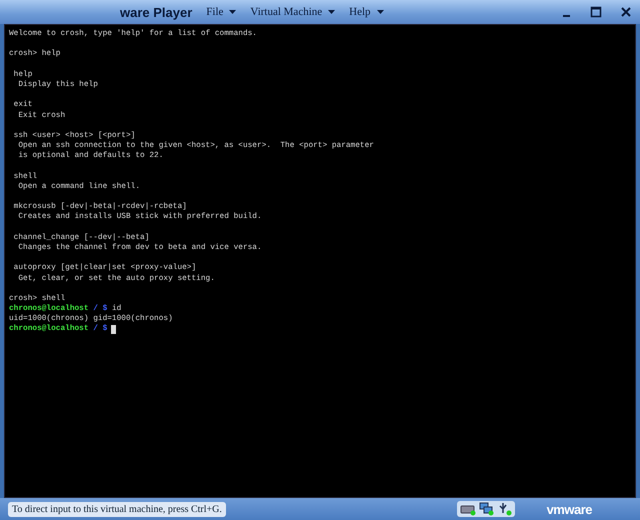  I want to click on maximize-icon, so click(596, 12).